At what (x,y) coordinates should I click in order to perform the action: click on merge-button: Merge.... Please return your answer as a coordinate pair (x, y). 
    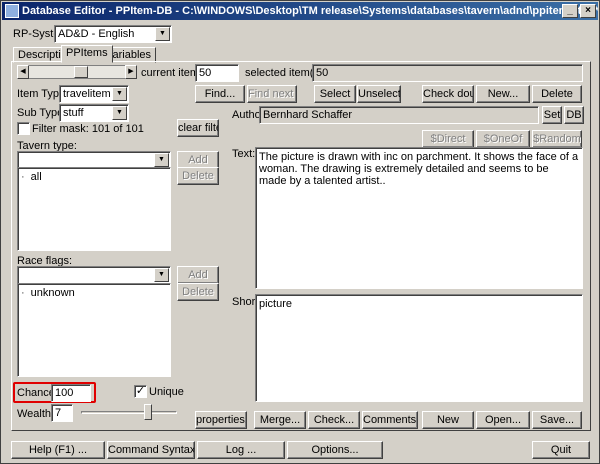
    Looking at the image, I should click on (280, 420).